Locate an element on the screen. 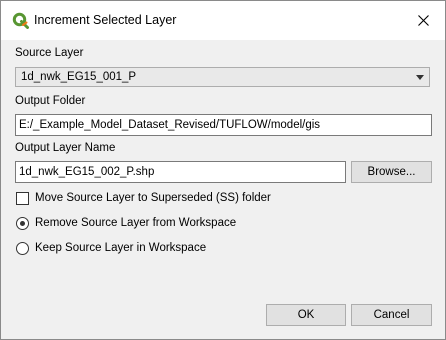 The image size is (446, 340). source-layer-label: Source Layer is located at coordinates (49, 53).